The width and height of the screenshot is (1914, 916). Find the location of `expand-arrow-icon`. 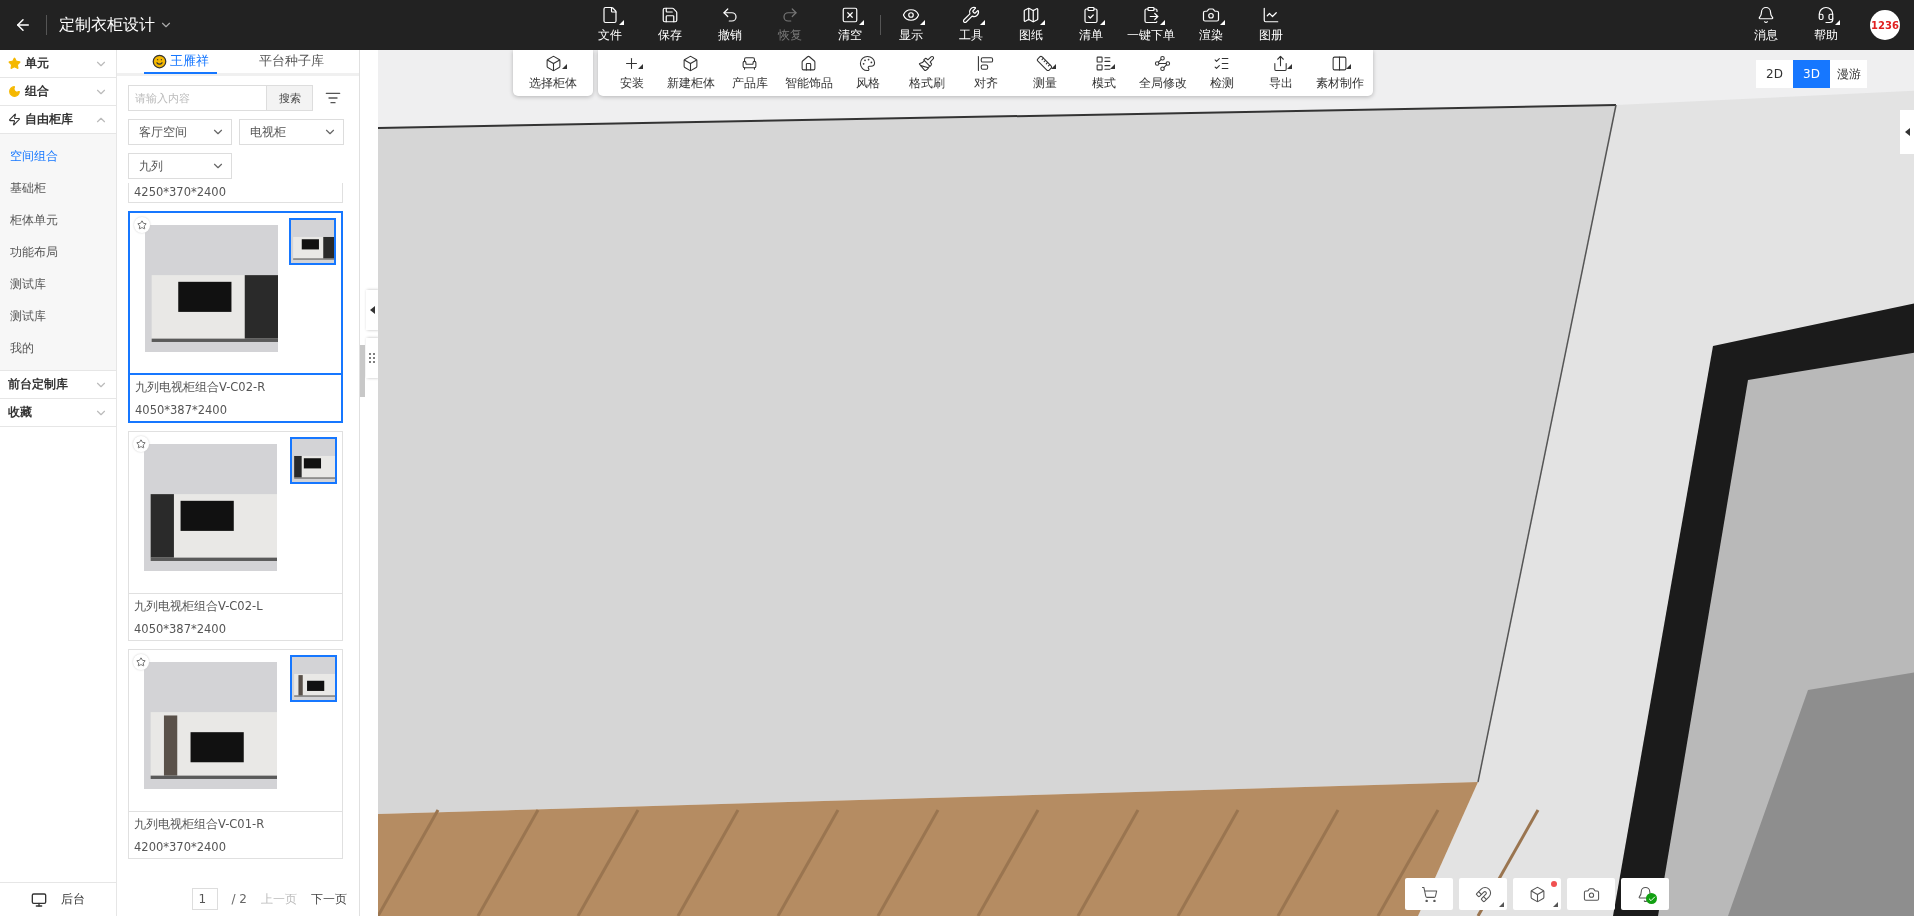

expand-arrow-icon is located at coordinates (1907, 132).